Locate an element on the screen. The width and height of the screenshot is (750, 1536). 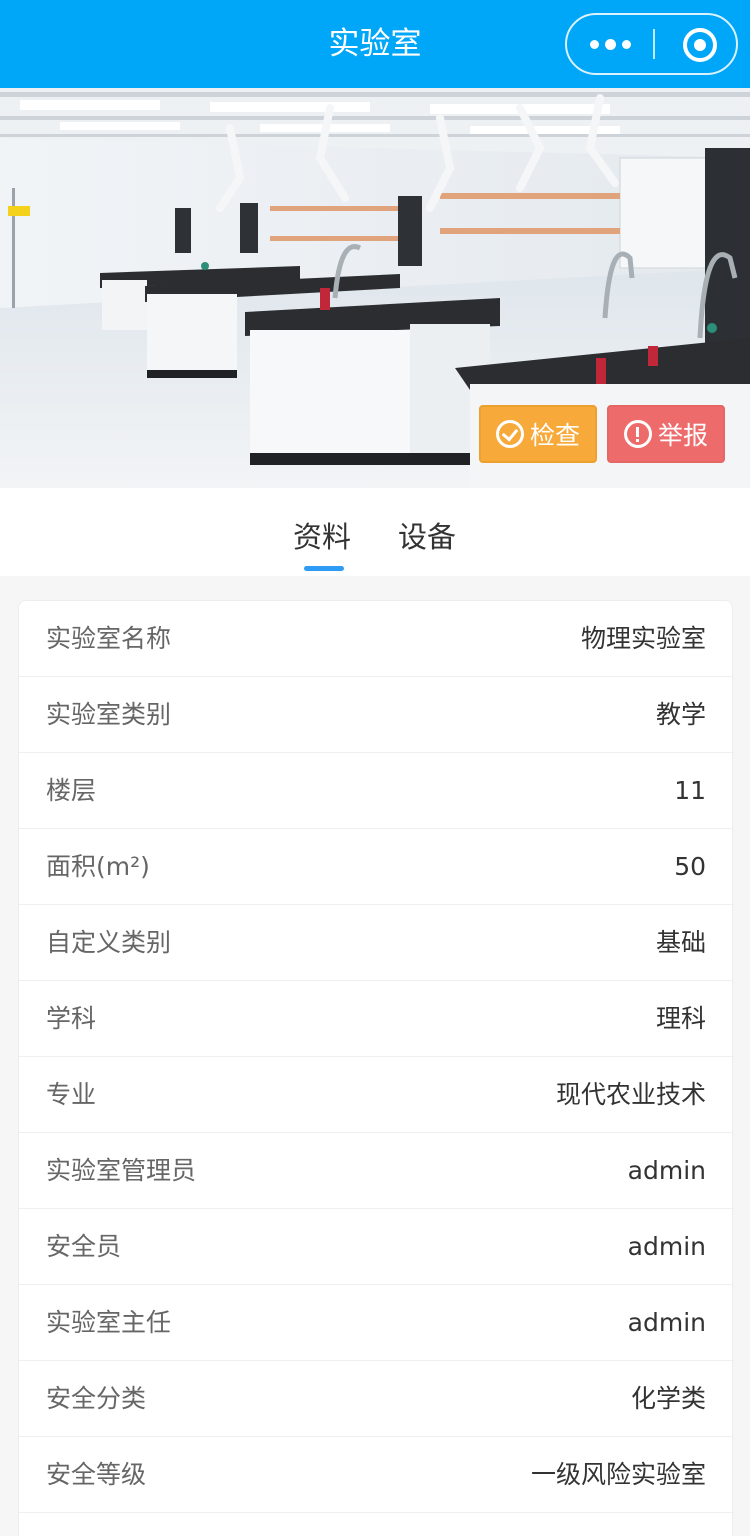
info-row-safety-level: 安全等级 一级风险实验室 is located at coordinates (376, 1475).